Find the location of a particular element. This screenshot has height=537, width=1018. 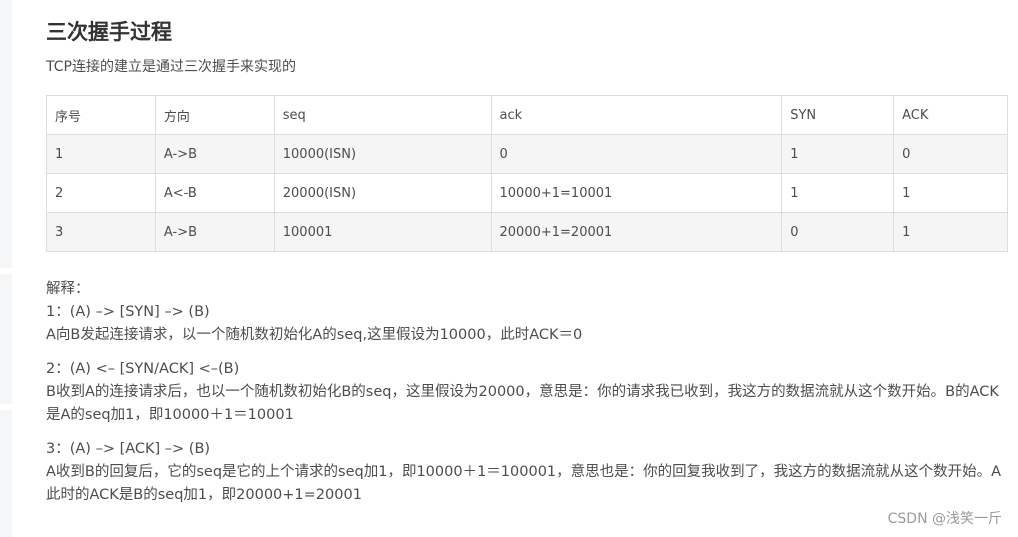

column-header: seq is located at coordinates (382, 115).